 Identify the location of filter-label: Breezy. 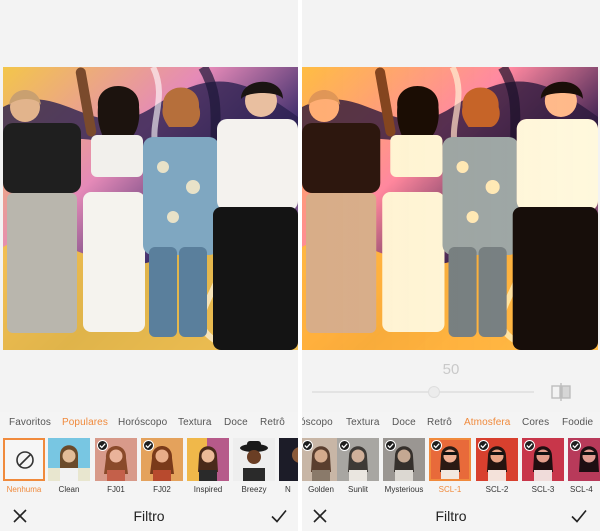
(254, 489).